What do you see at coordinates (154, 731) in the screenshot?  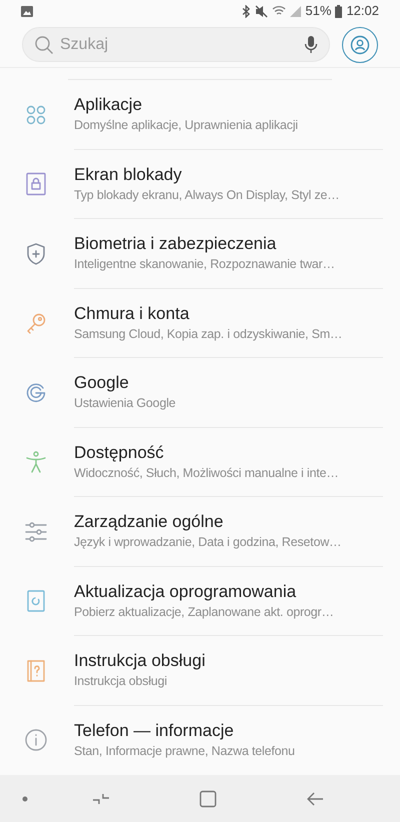 I see `item-title: Telefon — informacje` at bounding box center [154, 731].